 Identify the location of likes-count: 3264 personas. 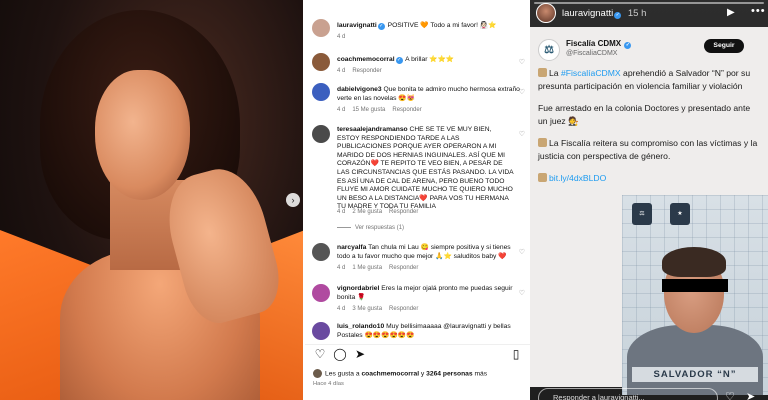
(449, 373).